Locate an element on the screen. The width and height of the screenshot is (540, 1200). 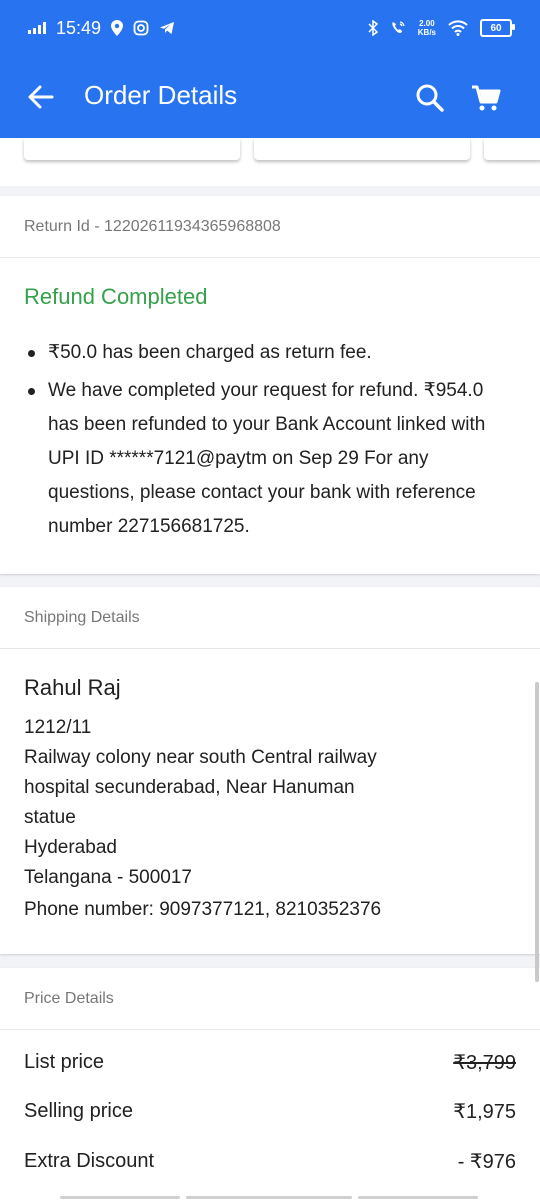
return-id: Return Id - 12202611934365968808 is located at coordinates (270, 227).